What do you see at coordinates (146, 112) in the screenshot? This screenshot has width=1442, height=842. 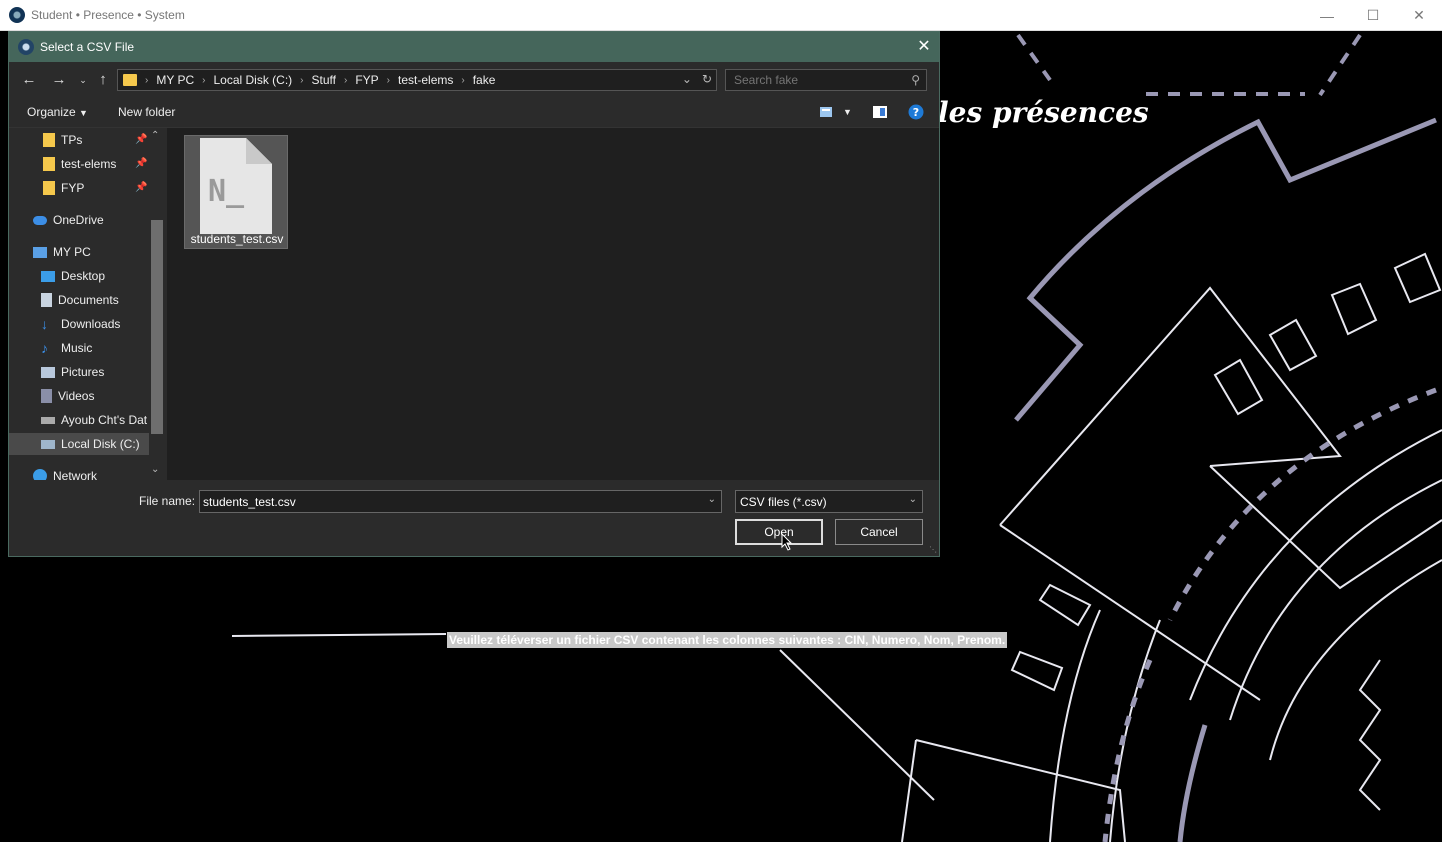 I see `new-folder-button: New folder` at bounding box center [146, 112].